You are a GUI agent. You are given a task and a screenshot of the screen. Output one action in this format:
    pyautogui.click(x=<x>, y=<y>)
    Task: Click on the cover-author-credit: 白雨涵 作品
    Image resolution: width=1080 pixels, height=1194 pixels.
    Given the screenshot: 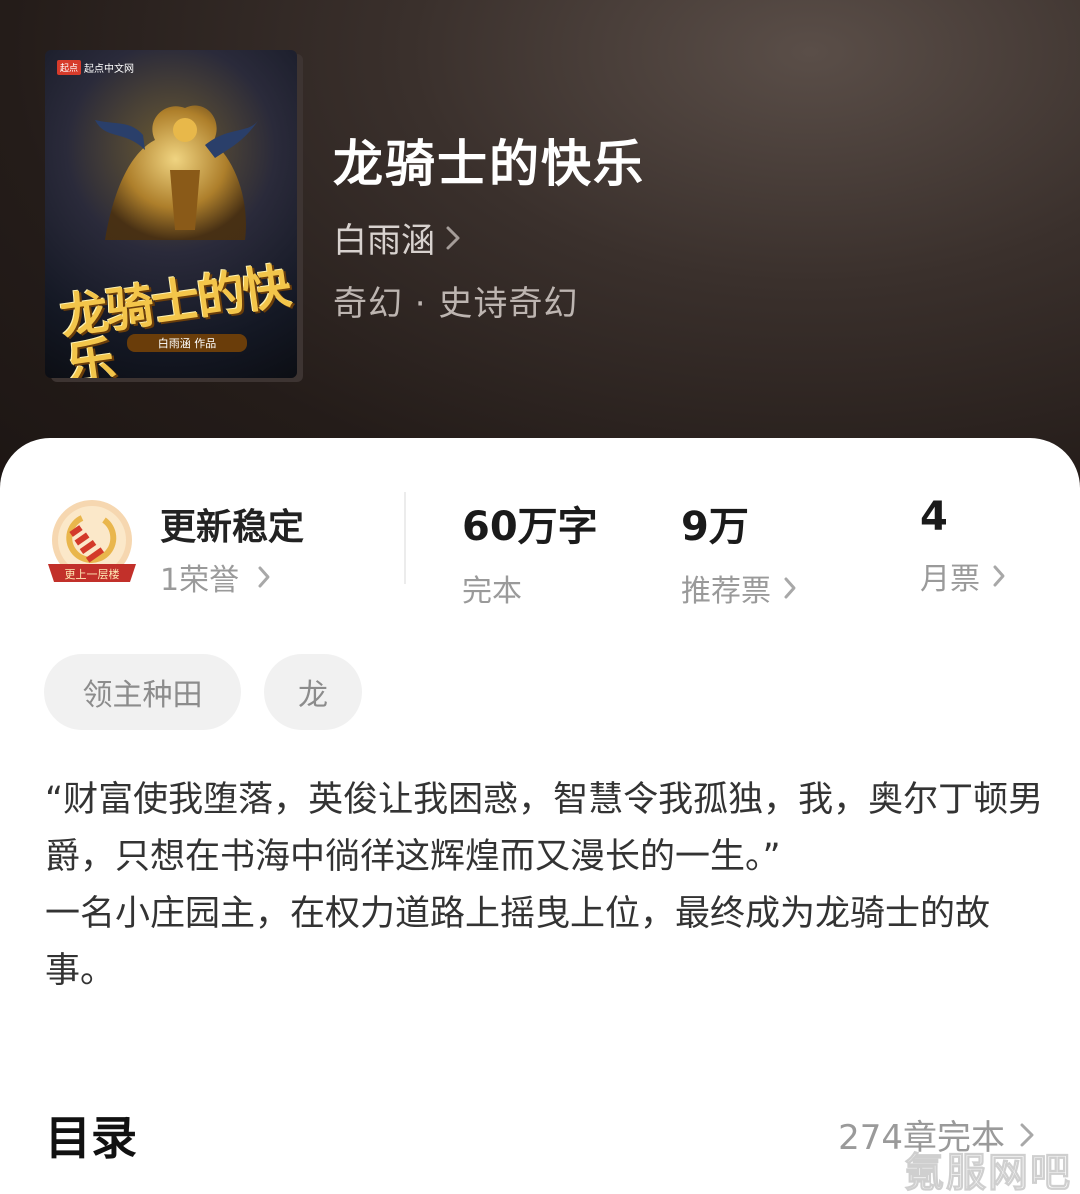 What is the action you would take?
    pyautogui.click(x=187, y=343)
    